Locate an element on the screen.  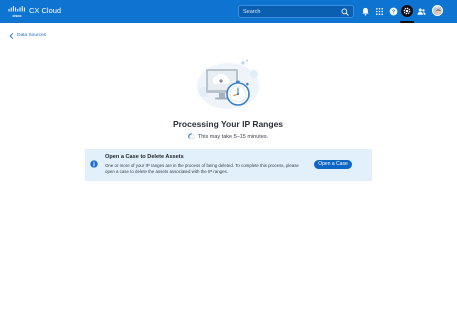
top-navigation-bar: cisco CX Cloud ? is located at coordinates (228, 11).